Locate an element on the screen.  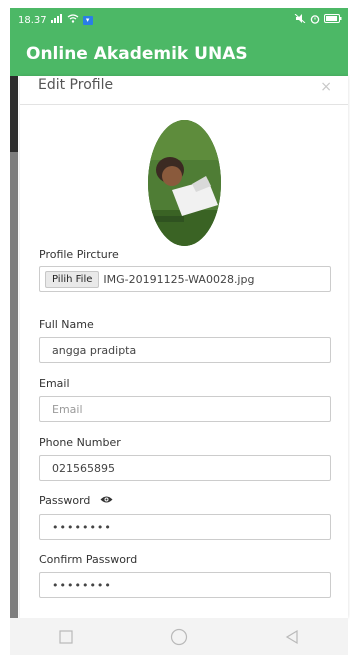
battery-icon is located at coordinates (333, 20).